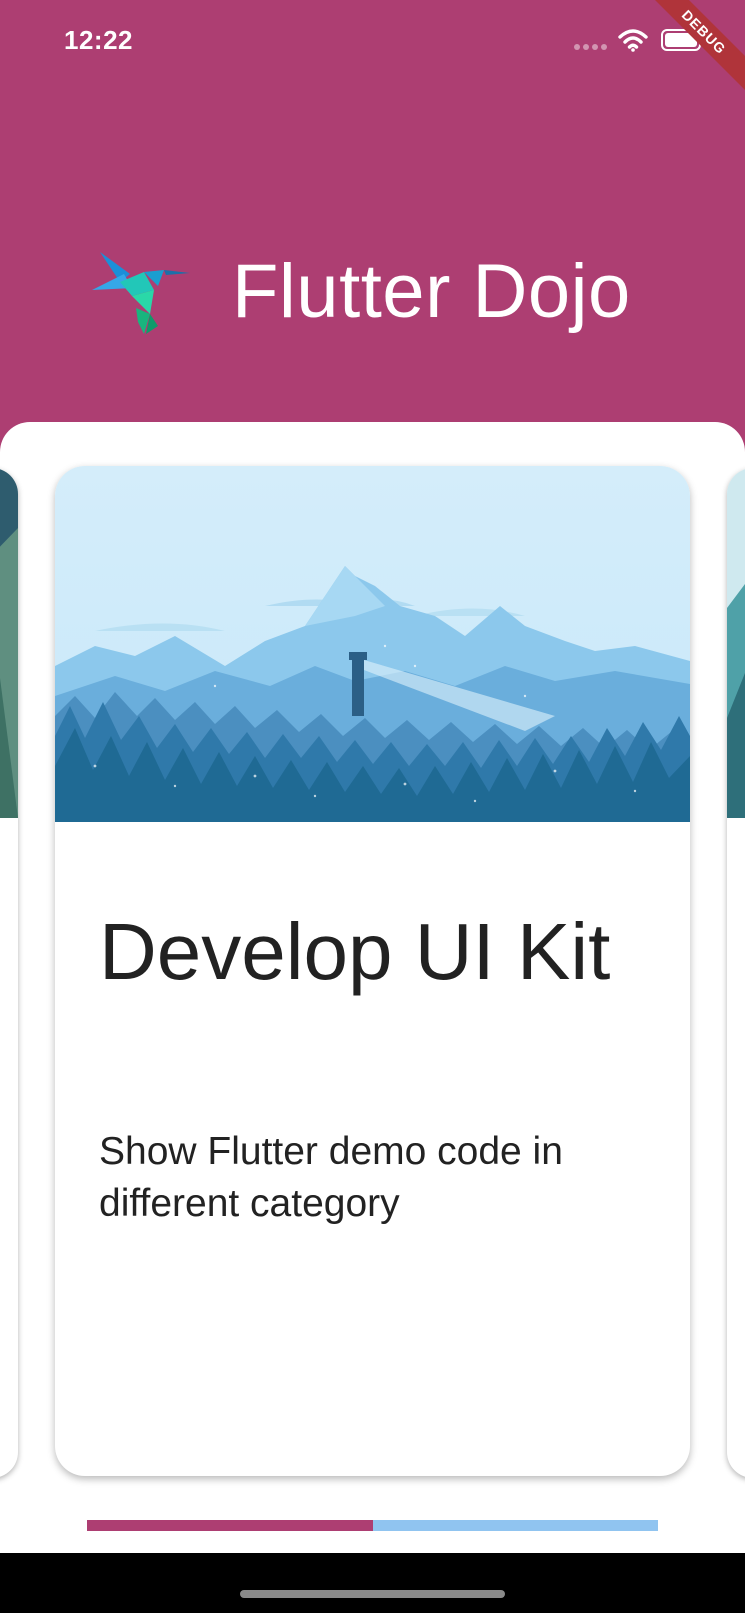 The height and width of the screenshot is (1613, 745). I want to click on app-title: Flutter Dojo, so click(431, 291).